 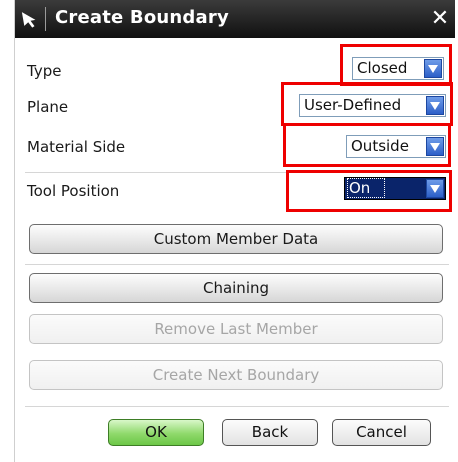 What do you see at coordinates (236, 329) in the screenshot?
I see `remove-last-member-button: Remove Last Member` at bounding box center [236, 329].